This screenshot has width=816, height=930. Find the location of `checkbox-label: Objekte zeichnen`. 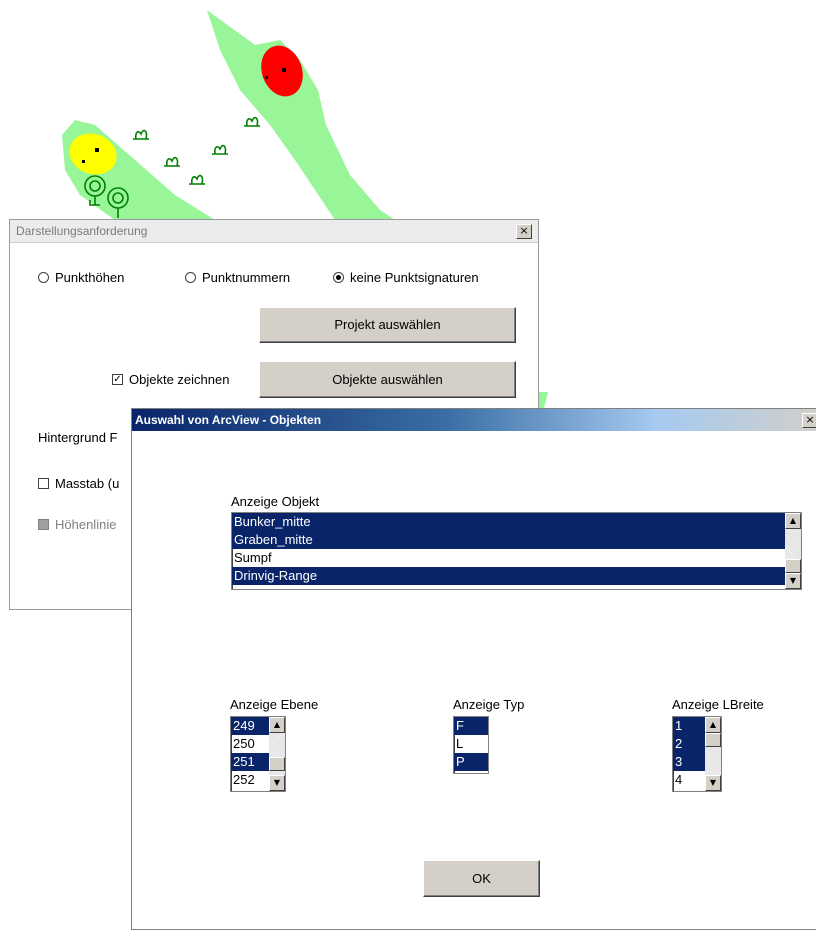

checkbox-label: Objekte zeichnen is located at coordinates (179, 379).